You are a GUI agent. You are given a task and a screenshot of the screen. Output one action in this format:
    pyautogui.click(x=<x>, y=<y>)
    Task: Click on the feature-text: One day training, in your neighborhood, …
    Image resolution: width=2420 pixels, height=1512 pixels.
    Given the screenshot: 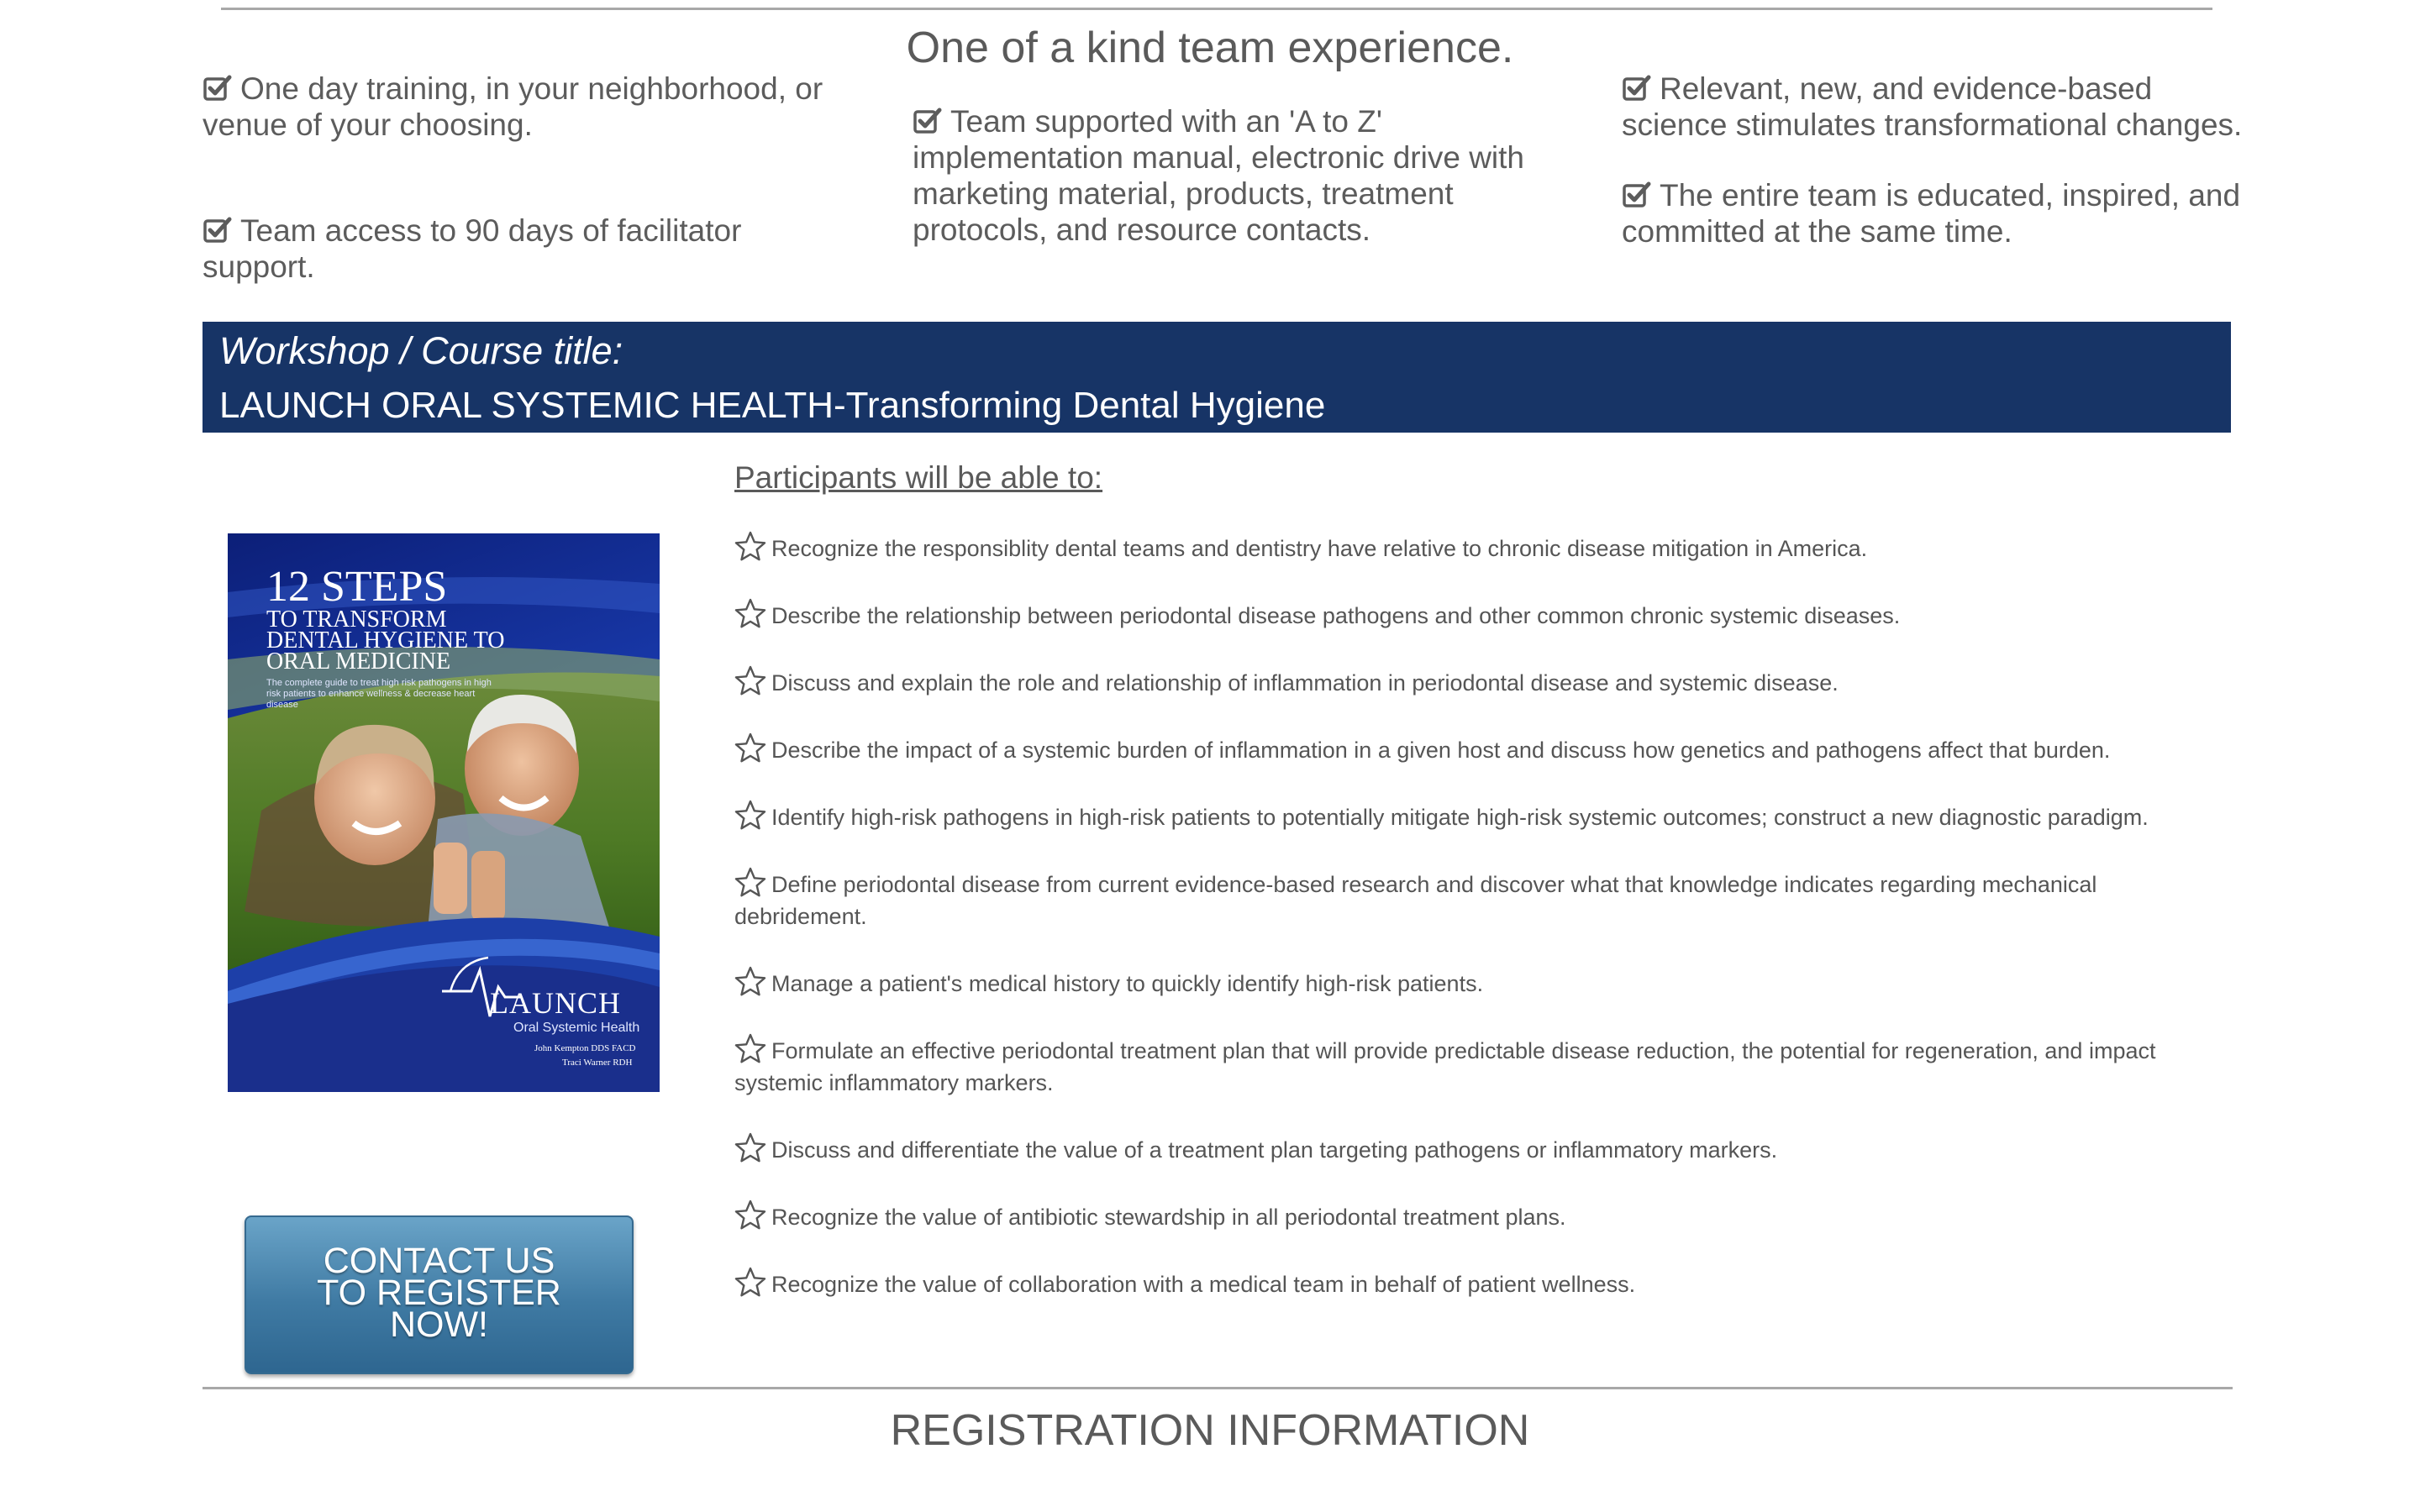 What is the action you would take?
    pyautogui.click(x=513, y=106)
    